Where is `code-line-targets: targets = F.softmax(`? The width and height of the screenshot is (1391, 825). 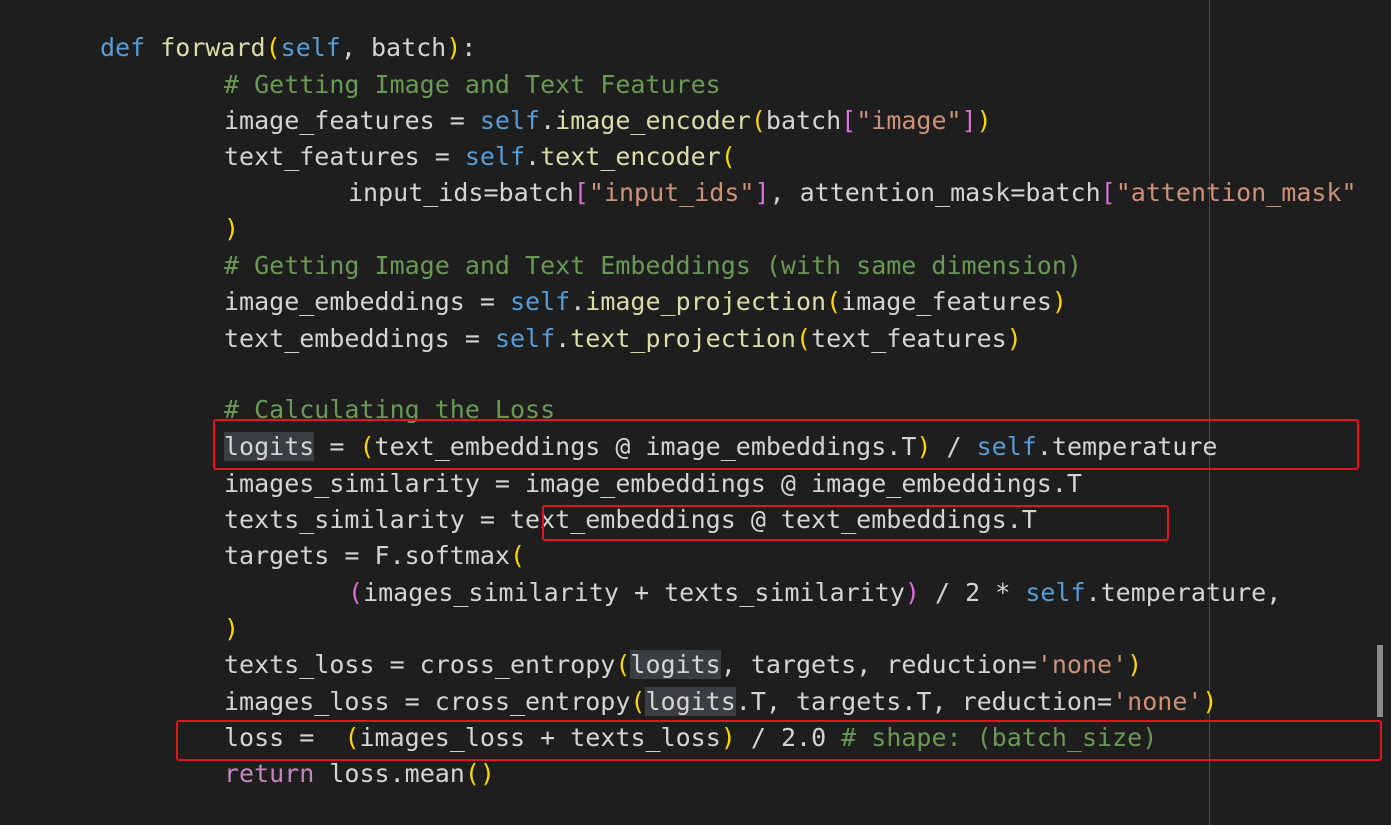
code-line-targets: targets = F.softmax( is located at coordinates (374, 556).